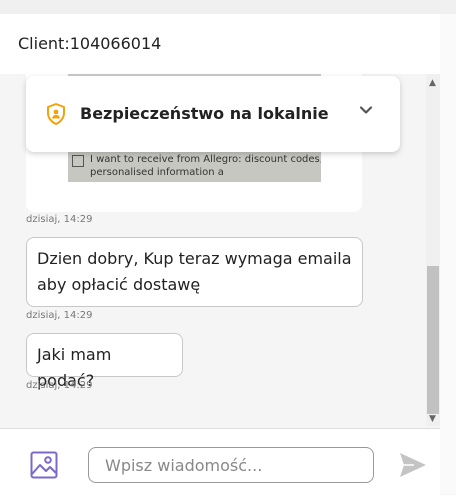  I want to click on chat-header: Client:104066014, so click(220, 44).